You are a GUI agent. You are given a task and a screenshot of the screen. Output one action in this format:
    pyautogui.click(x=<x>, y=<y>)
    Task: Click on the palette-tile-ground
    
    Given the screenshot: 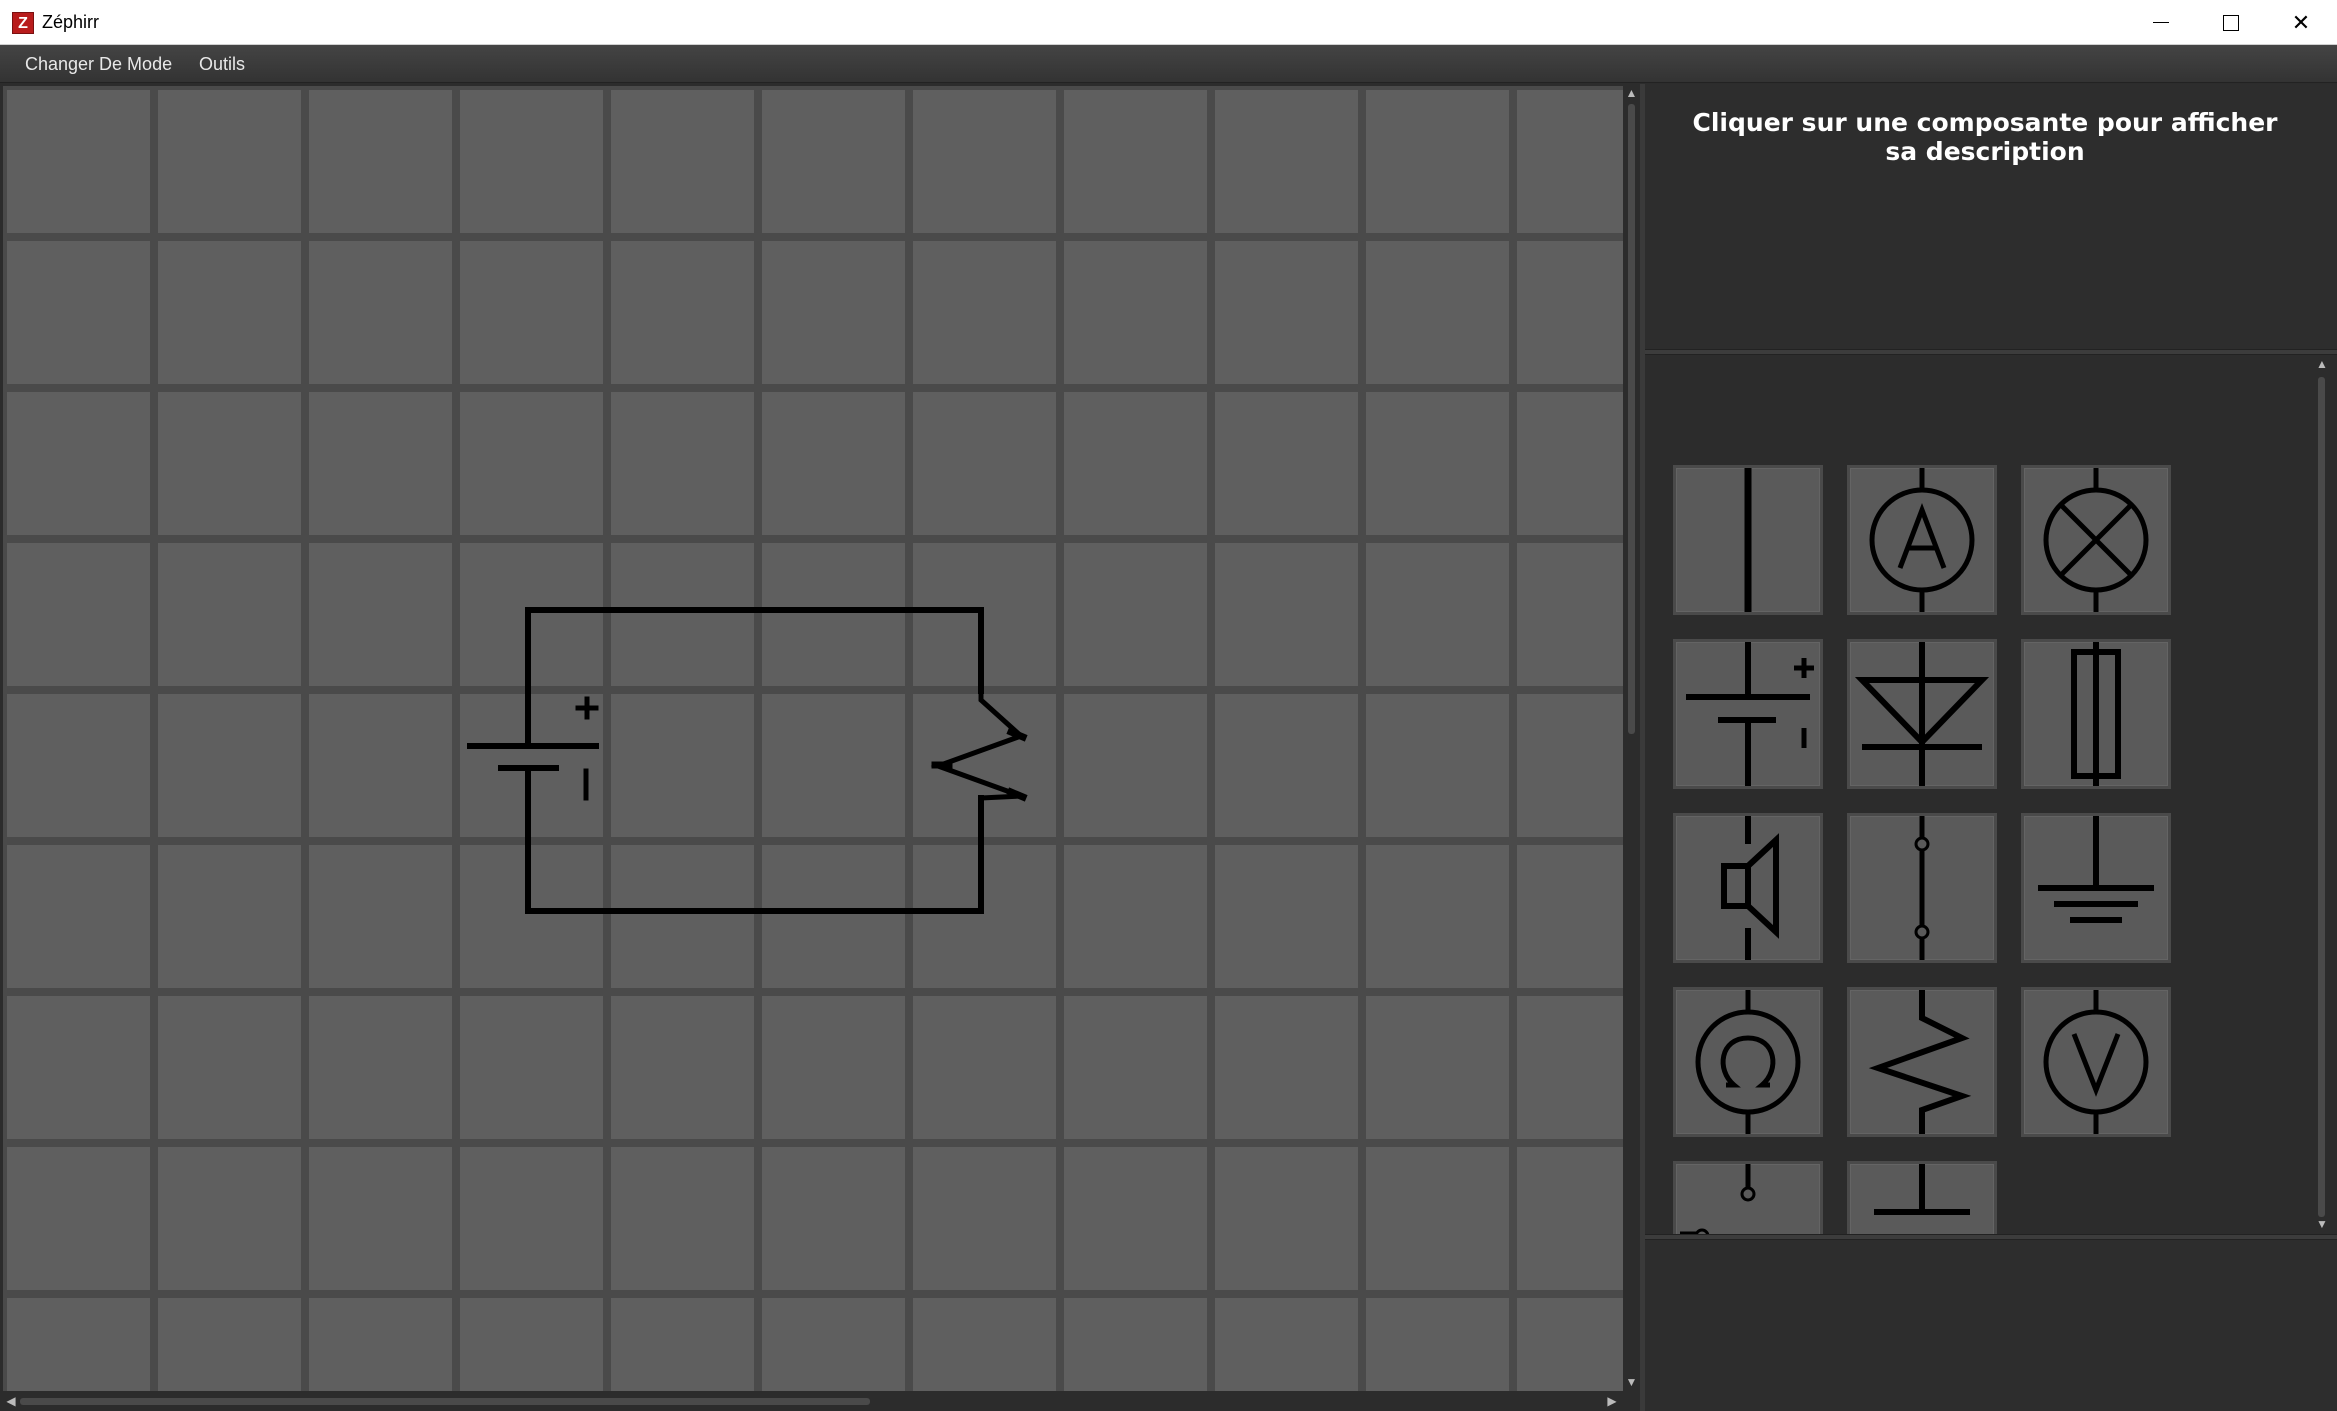 What is the action you would take?
    pyautogui.click(x=2096, y=888)
    